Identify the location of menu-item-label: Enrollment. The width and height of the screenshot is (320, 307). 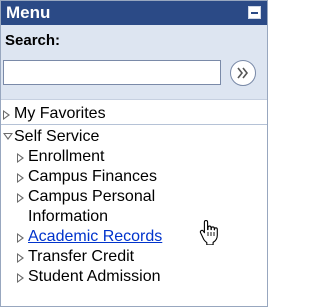
(66, 156).